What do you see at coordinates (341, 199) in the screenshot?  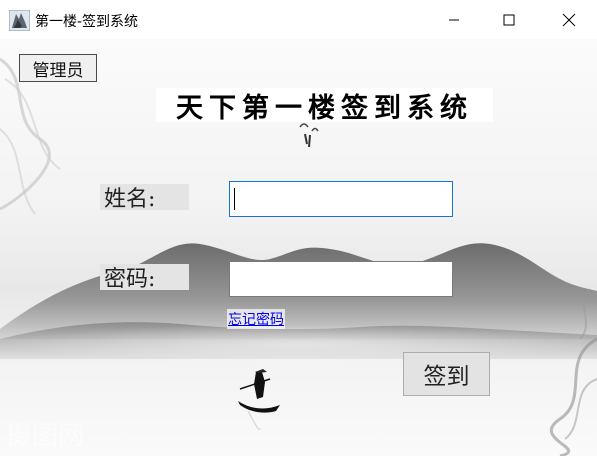 I see `name-input` at bounding box center [341, 199].